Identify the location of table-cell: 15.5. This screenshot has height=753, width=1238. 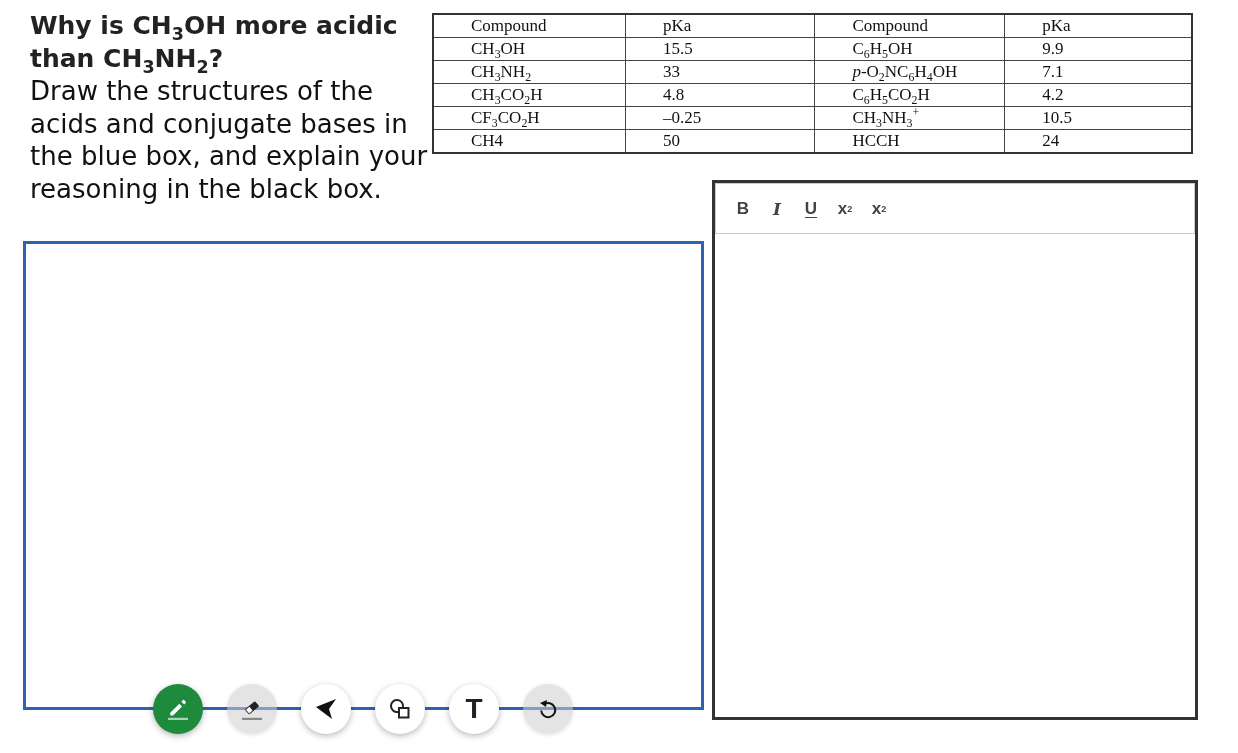
(720, 49).